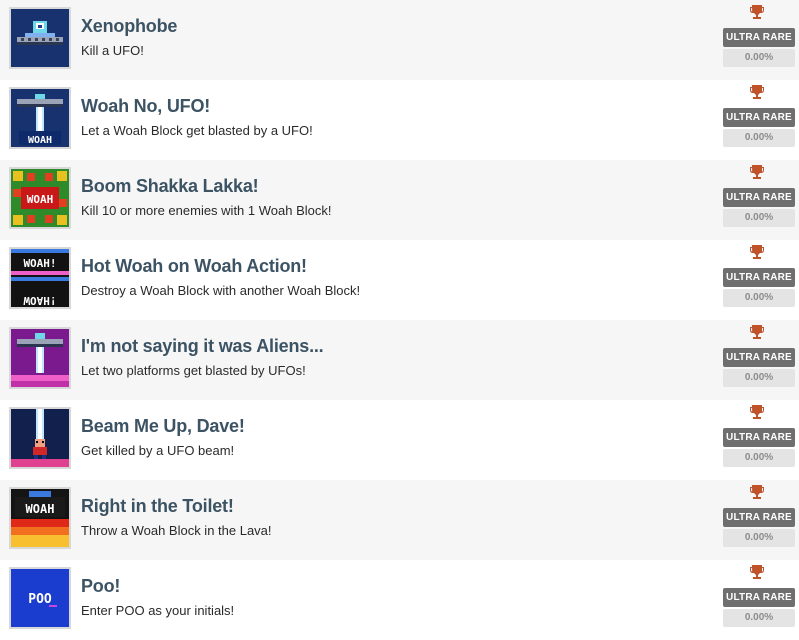 The image size is (799, 640). Describe the element at coordinates (157, 506) in the screenshot. I see `achievement-title: Right in the Toilet!` at that location.